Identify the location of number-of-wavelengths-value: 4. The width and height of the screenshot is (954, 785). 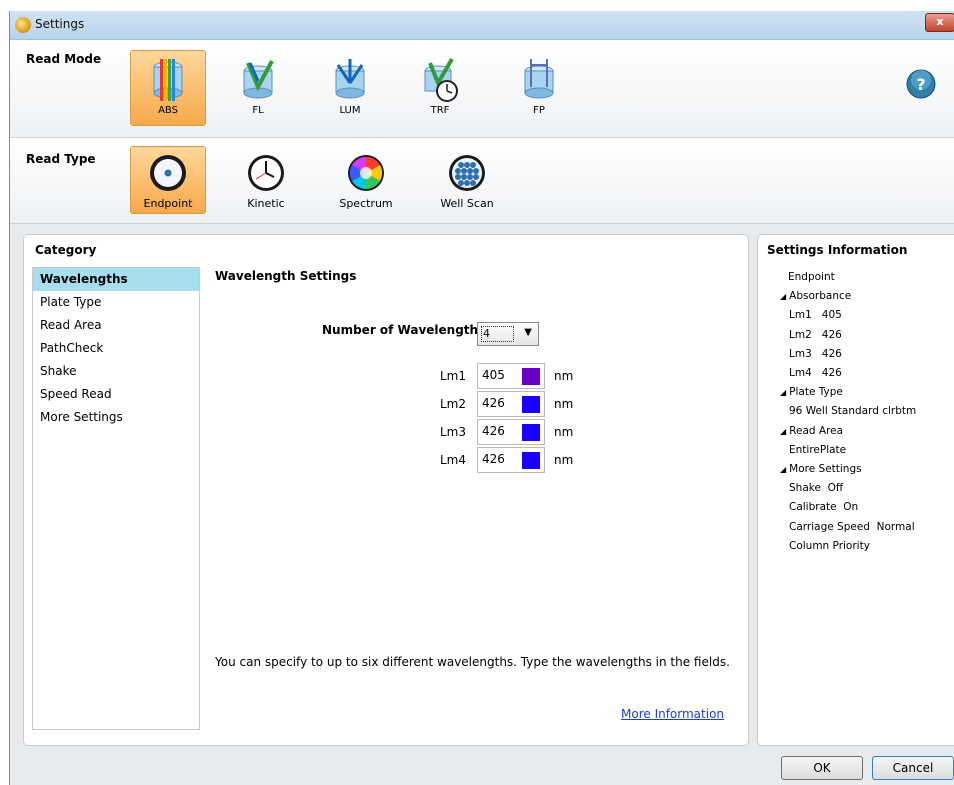
(497, 334).